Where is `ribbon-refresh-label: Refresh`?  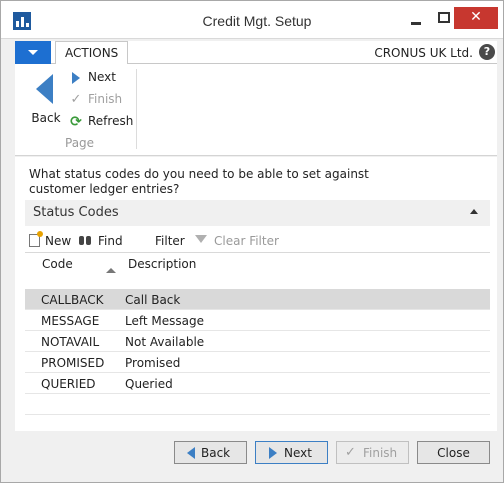
ribbon-refresh-label: Refresh is located at coordinates (111, 121).